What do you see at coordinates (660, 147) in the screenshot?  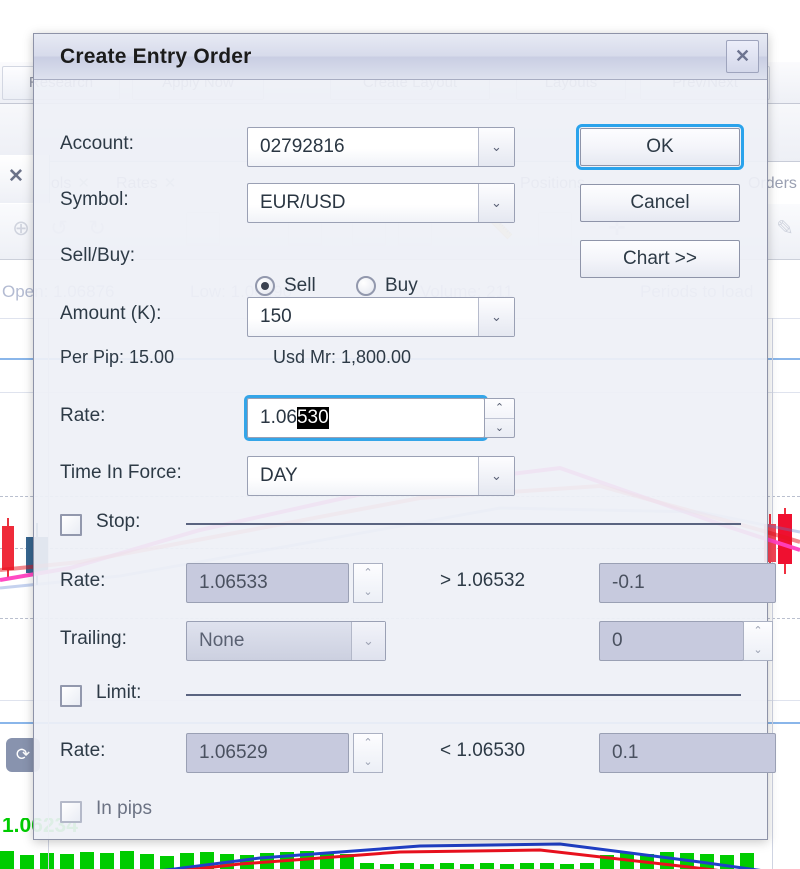 I see `ok-button: OK` at bounding box center [660, 147].